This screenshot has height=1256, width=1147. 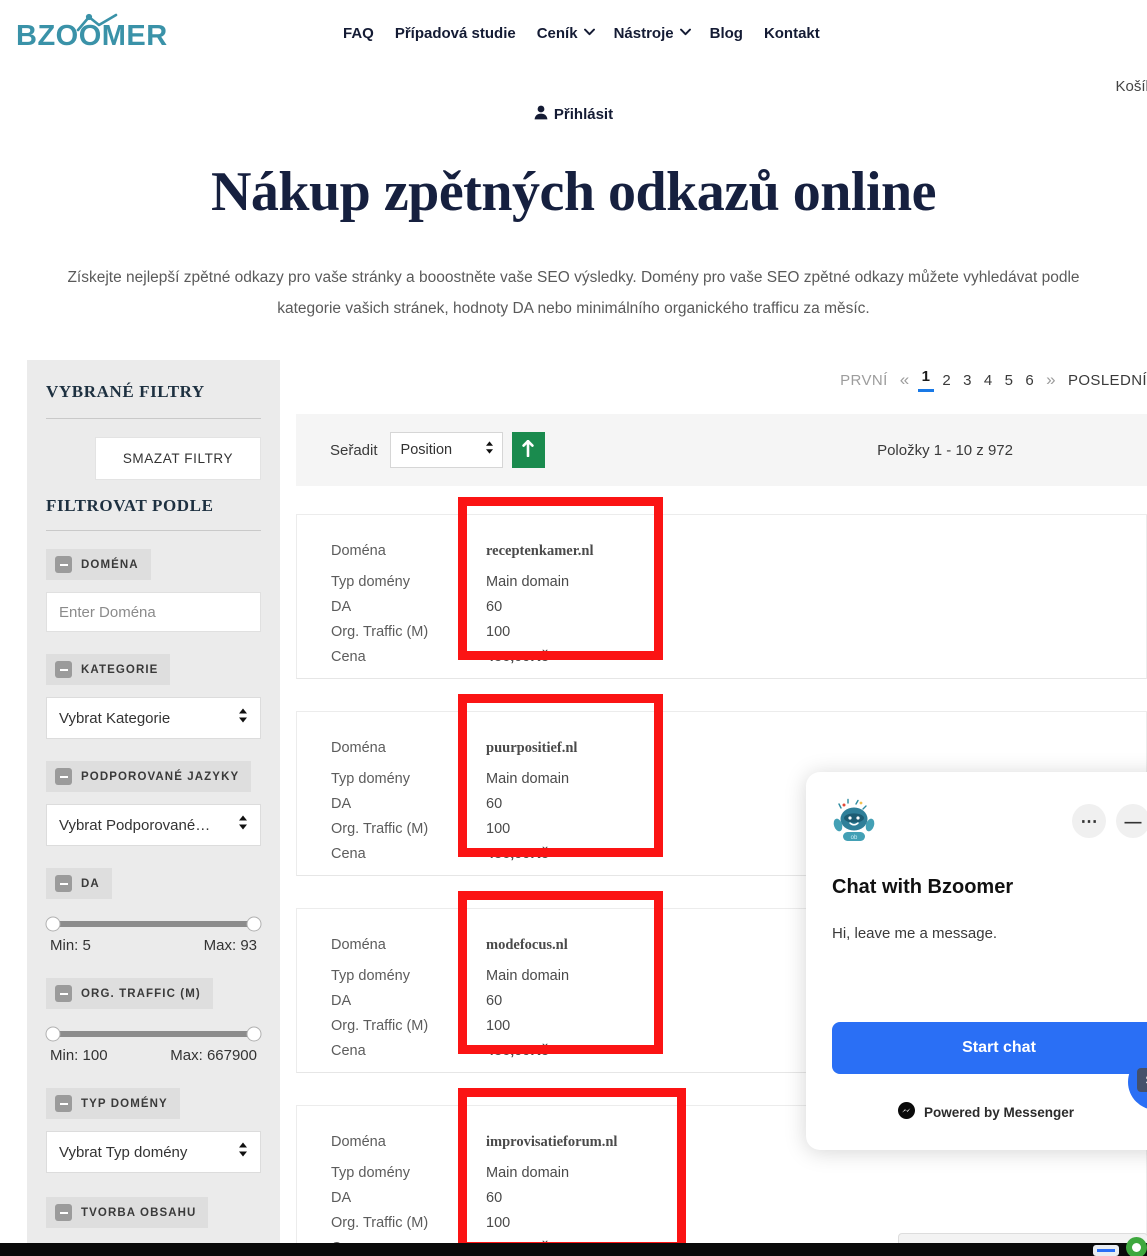 What do you see at coordinates (1009, 380) in the screenshot?
I see `pagination-page-5: 5` at bounding box center [1009, 380].